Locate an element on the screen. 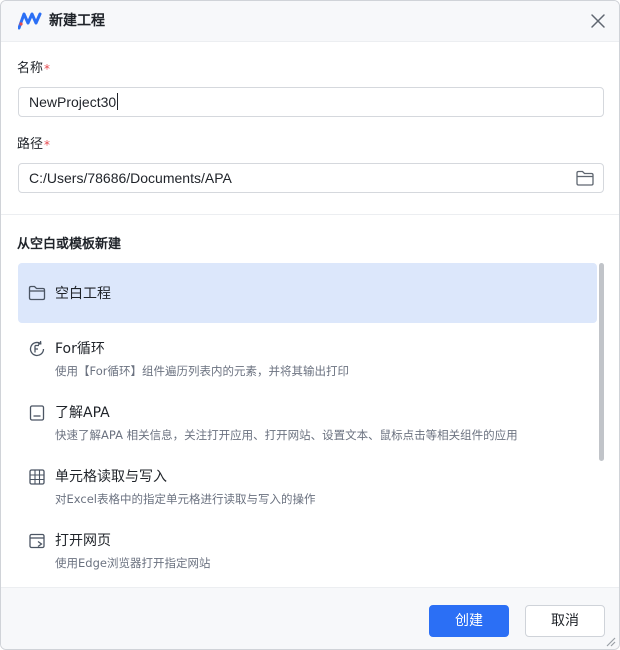 Image resolution: width=620 pixels, height=650 pixels. dialog-titlebar: 新建工程 is located at coordinates (310, 21).